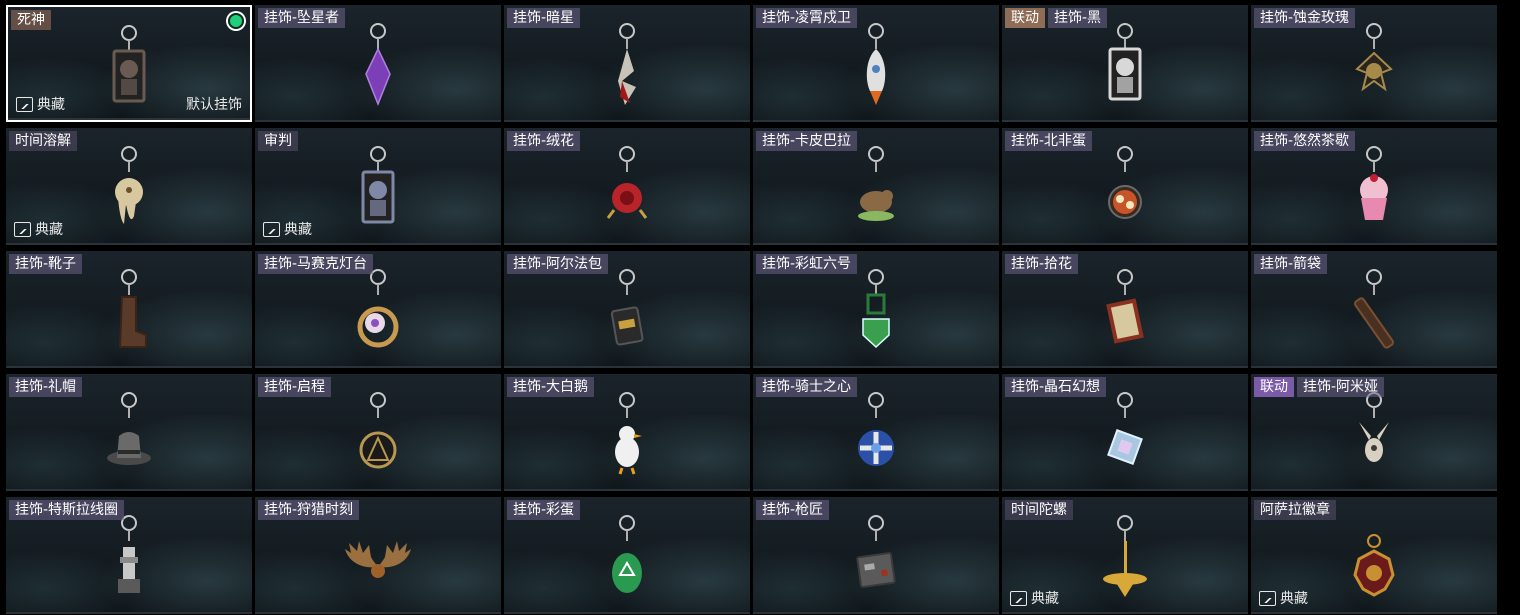 Image resolution: width=1520 pixels, height=615 pixels. I want to click on charm-name: 挂饰-阿米娅, so click(1341, 387).